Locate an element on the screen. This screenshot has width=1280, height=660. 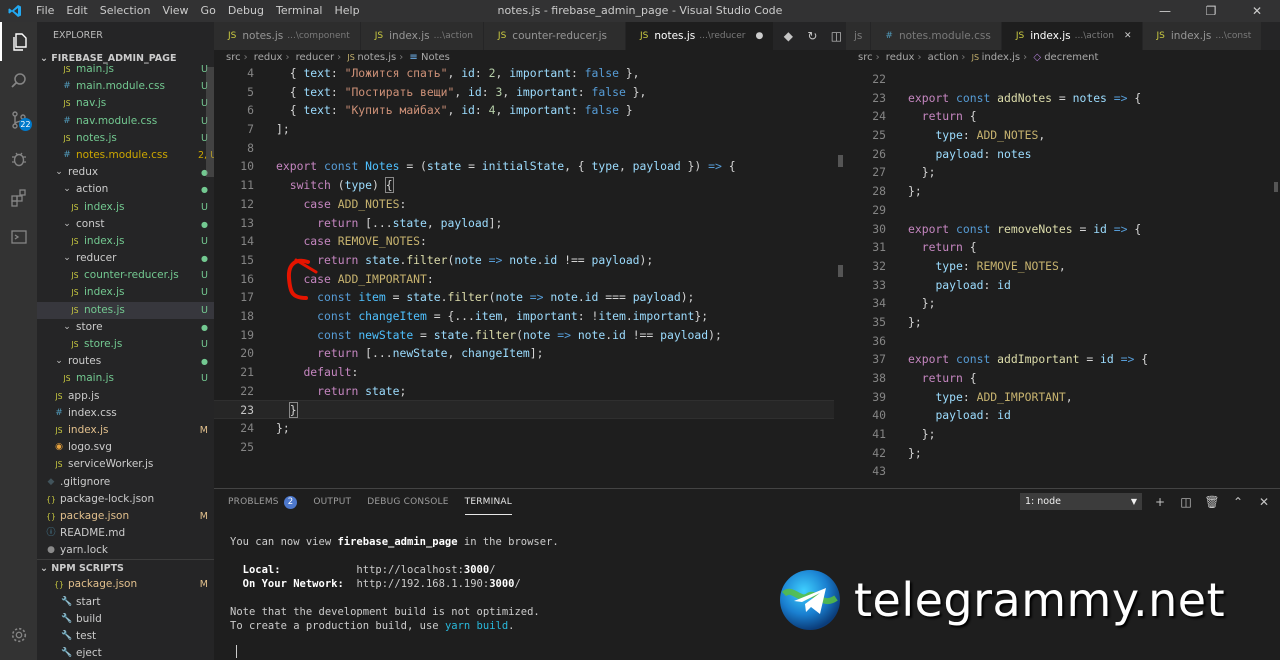
search-icon is located at coordinates (18, 80).